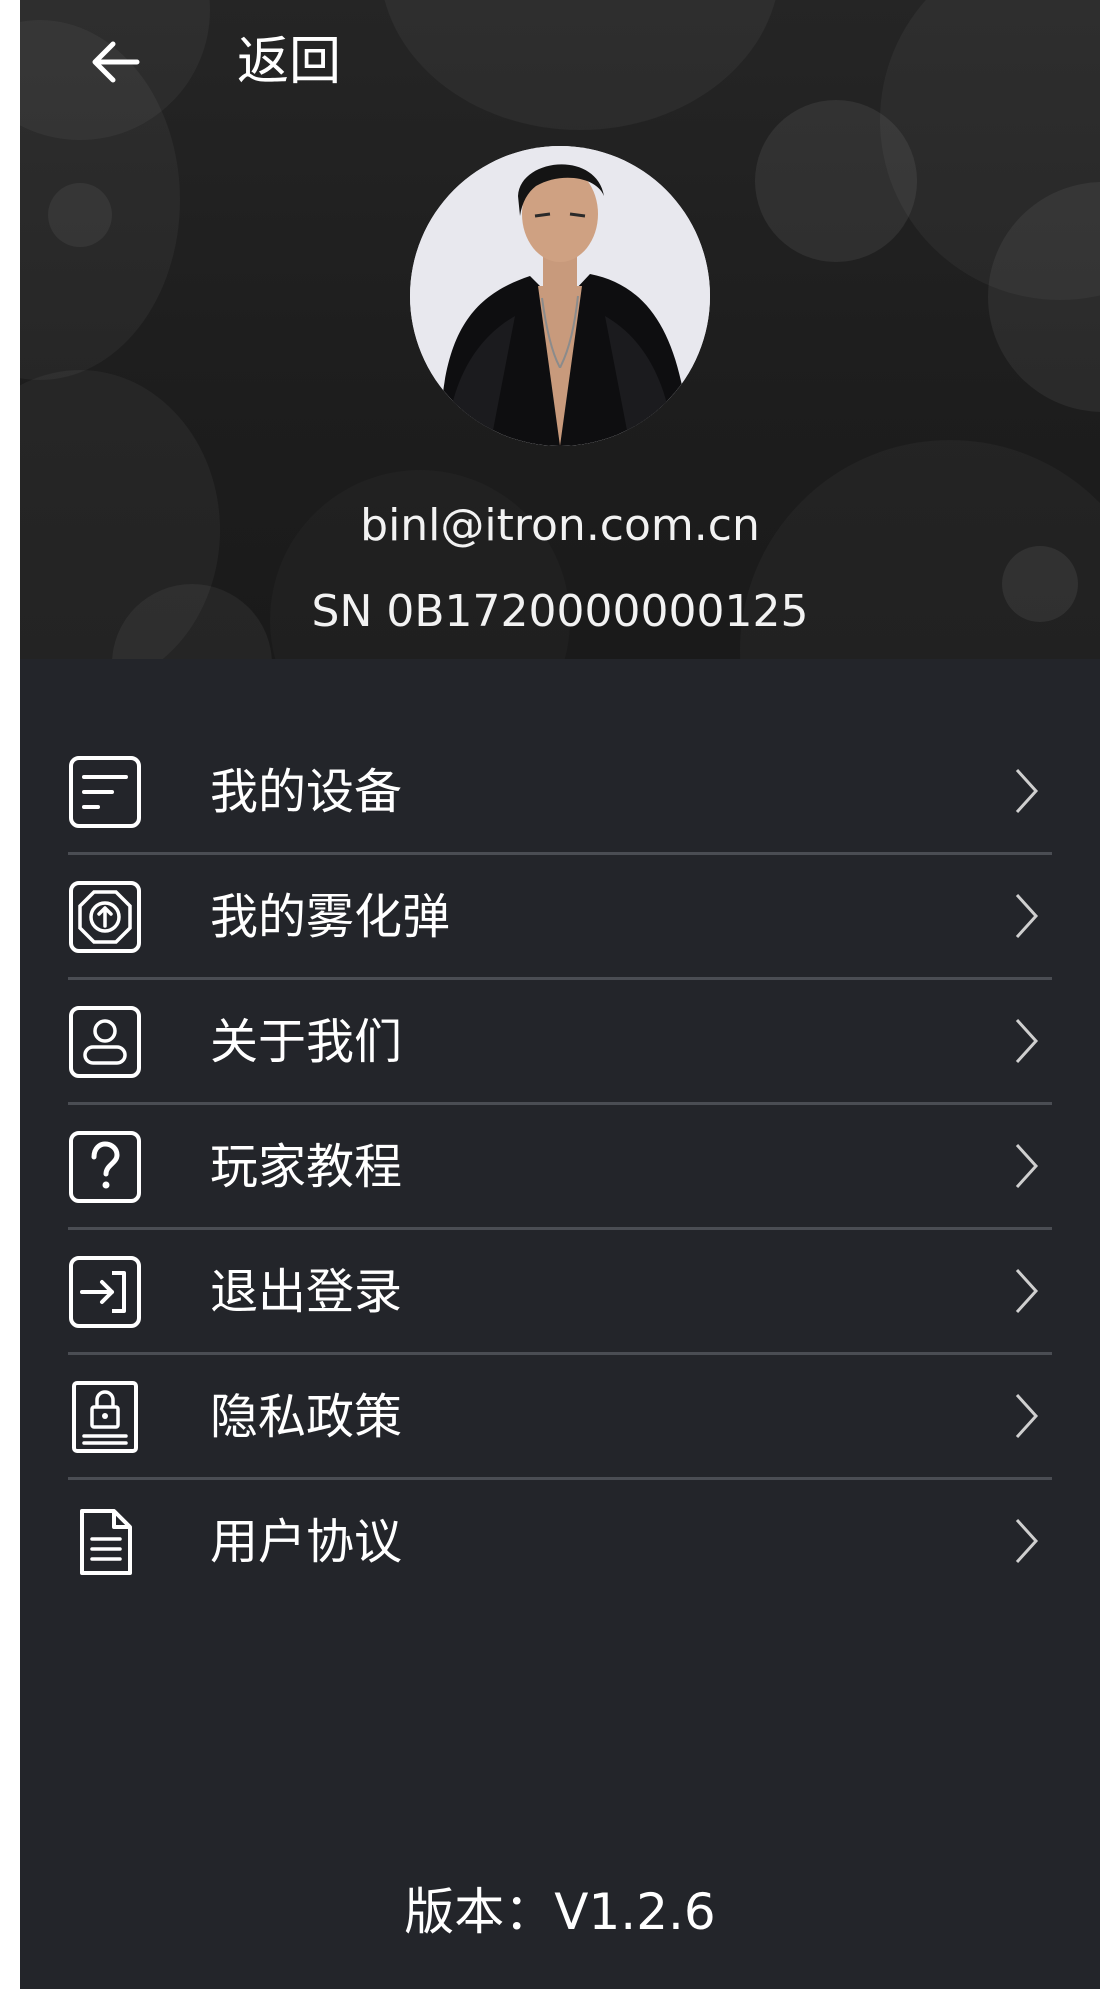  I want to click on atomizer-icon, so click(105, 917).